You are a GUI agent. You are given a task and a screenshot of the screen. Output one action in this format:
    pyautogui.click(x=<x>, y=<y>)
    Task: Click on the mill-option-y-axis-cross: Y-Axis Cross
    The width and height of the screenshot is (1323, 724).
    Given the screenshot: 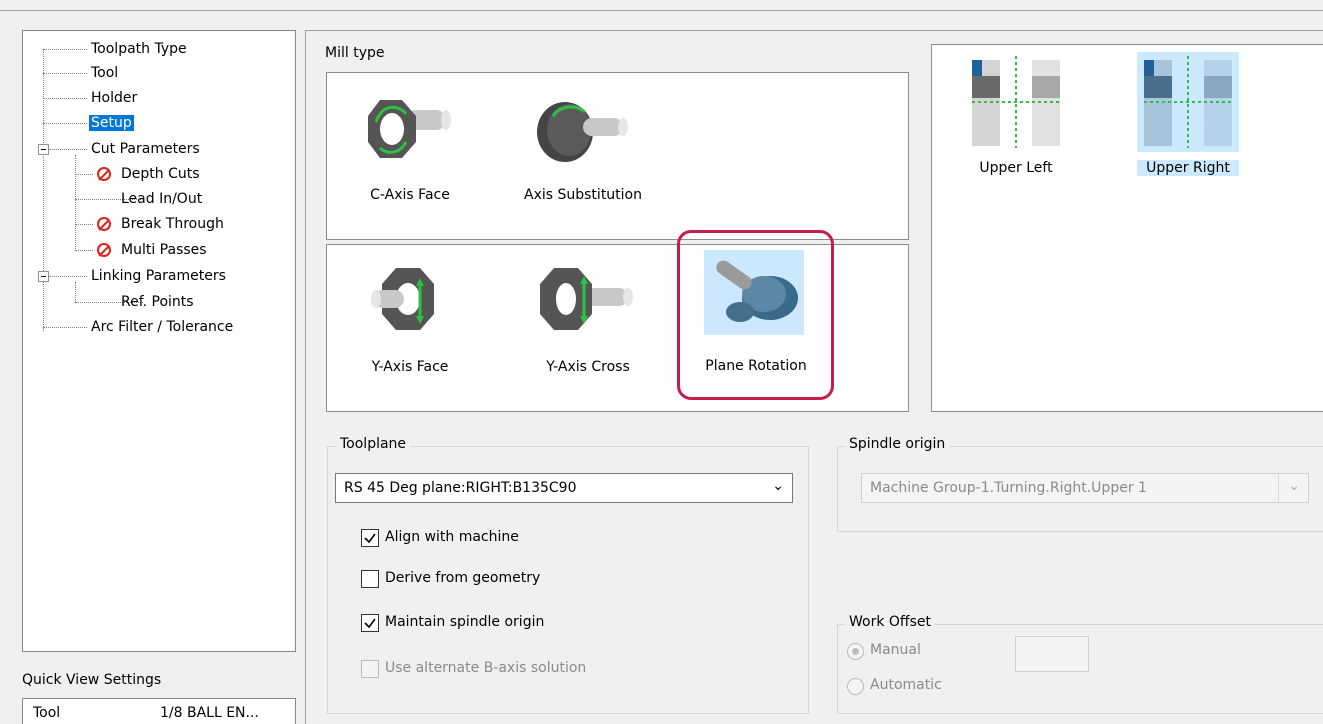 What is the action you would take?
    pyautogui.click(x=588, y=319)
    